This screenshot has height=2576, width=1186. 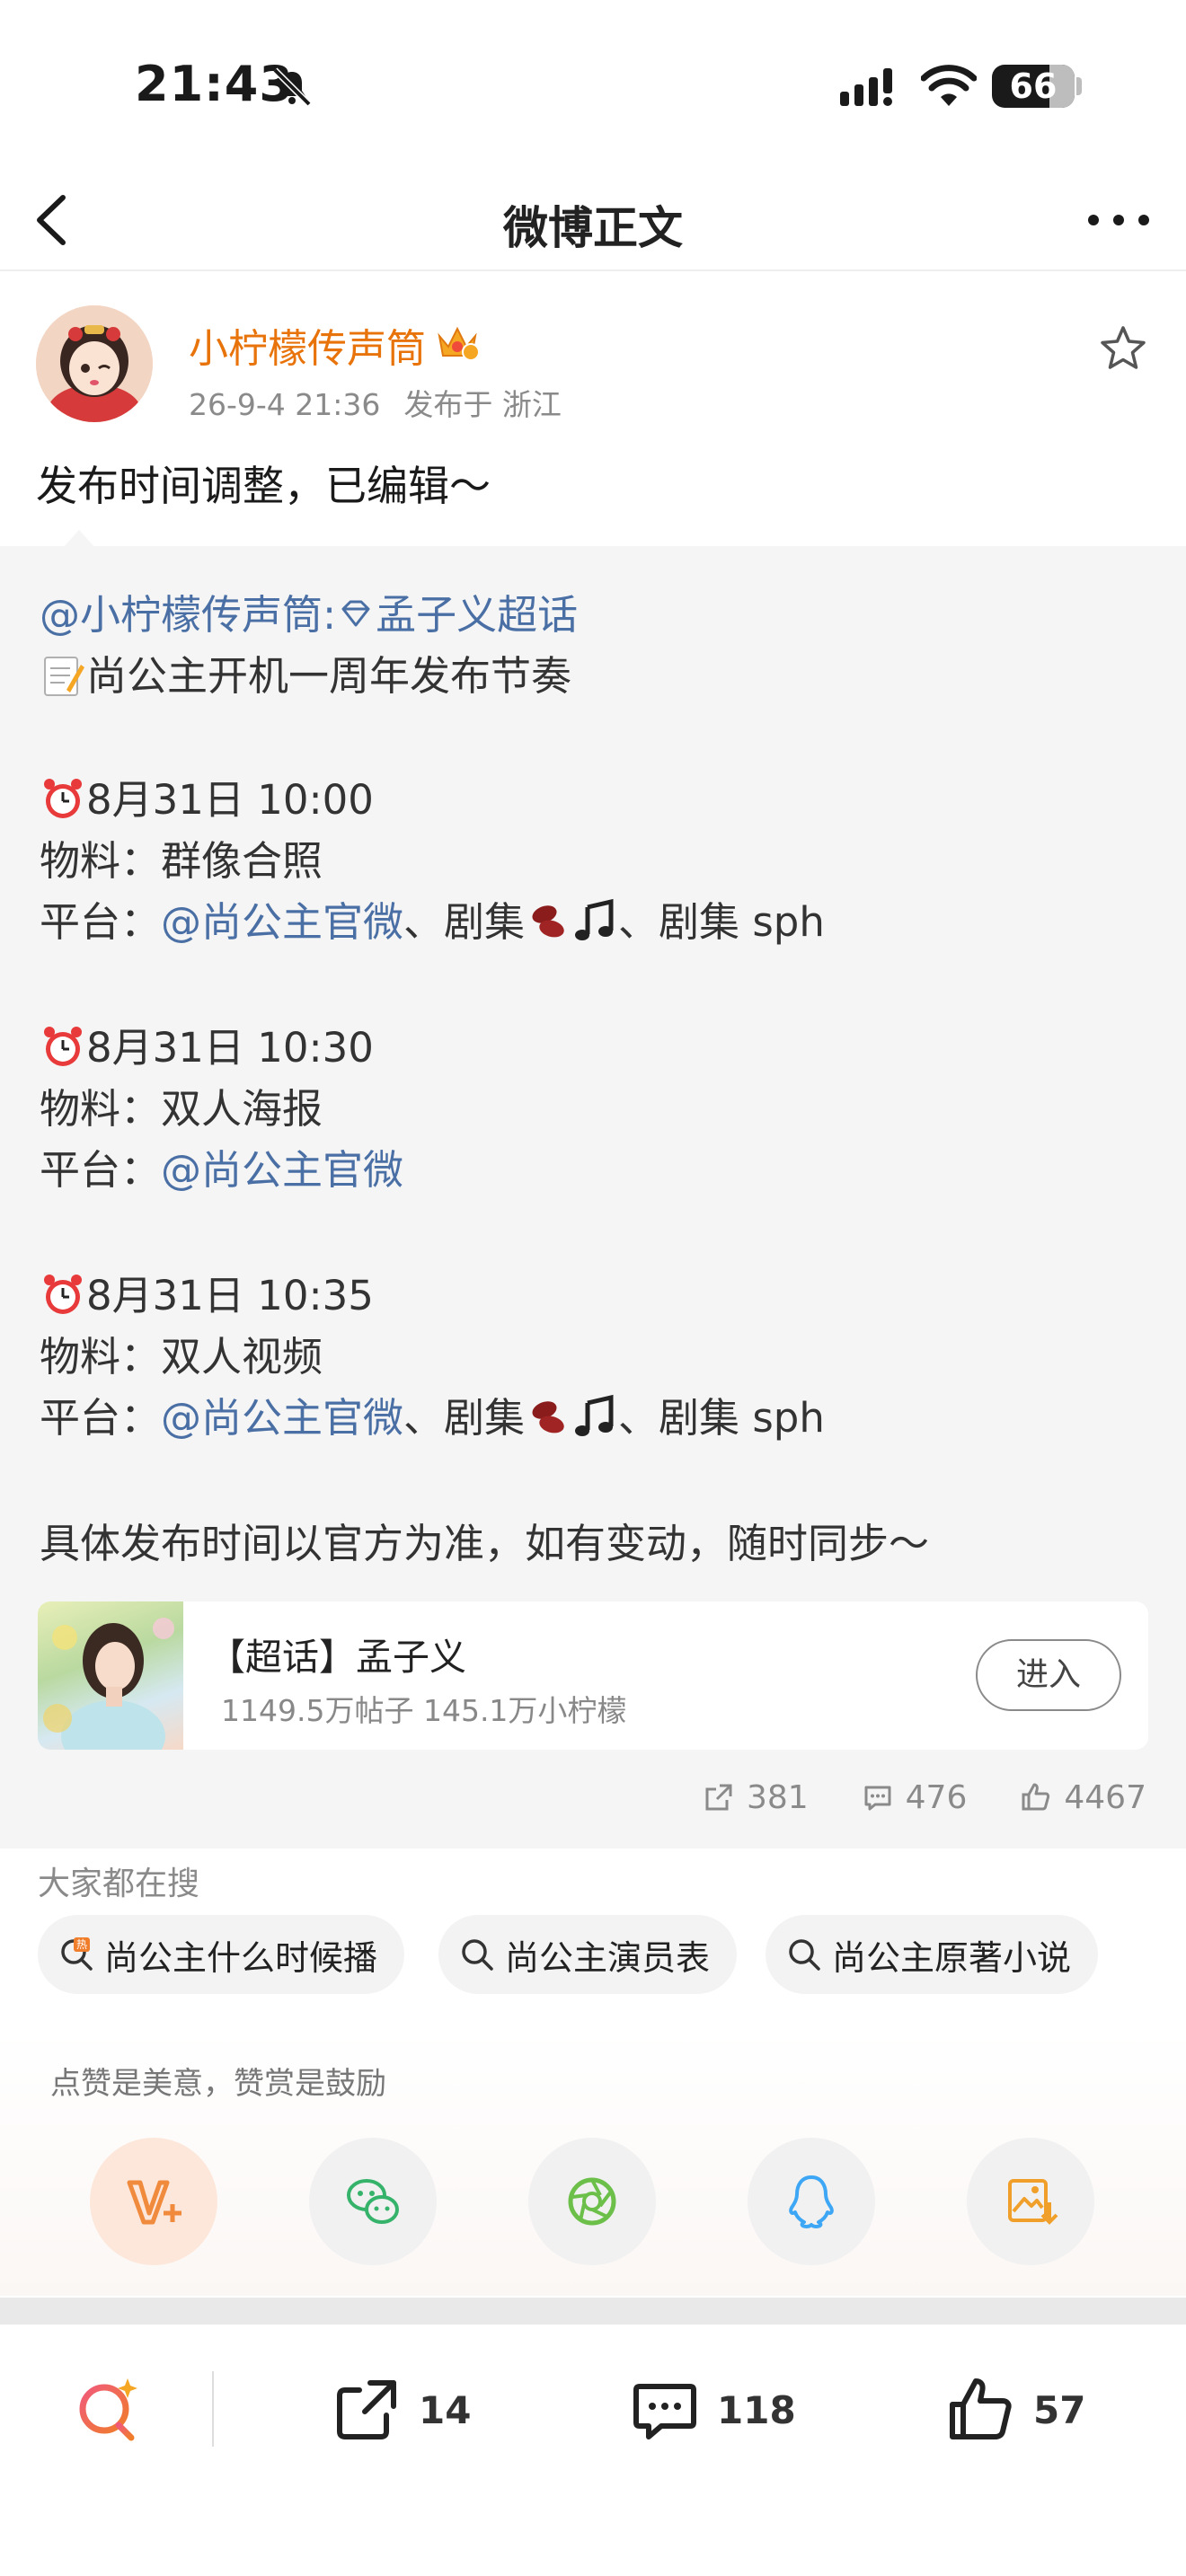 I want to click on beans-icon, so click(x=548, y=921).